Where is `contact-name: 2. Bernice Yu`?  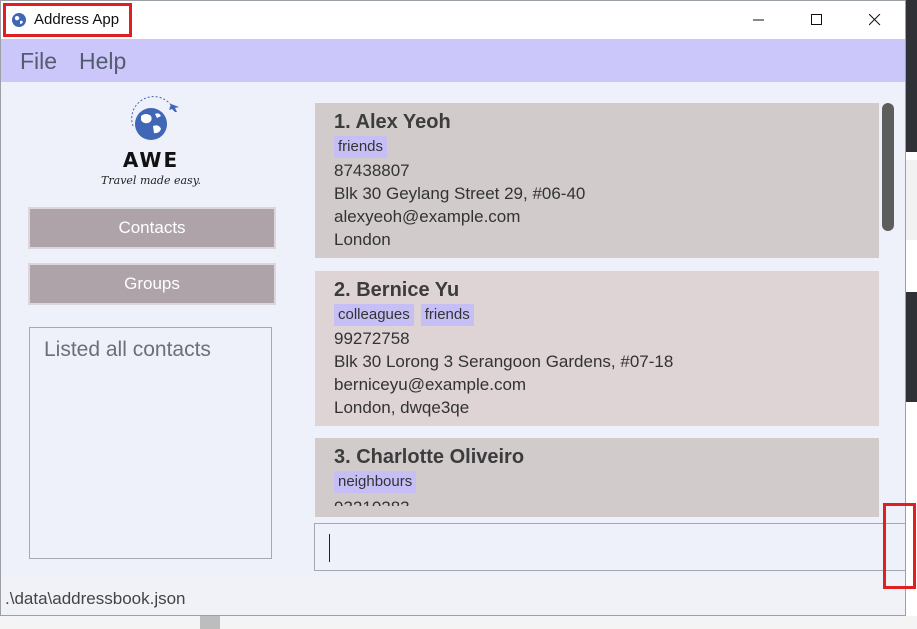
contact-name: 2. Bernice Yu is located at coordinates (397, 290).